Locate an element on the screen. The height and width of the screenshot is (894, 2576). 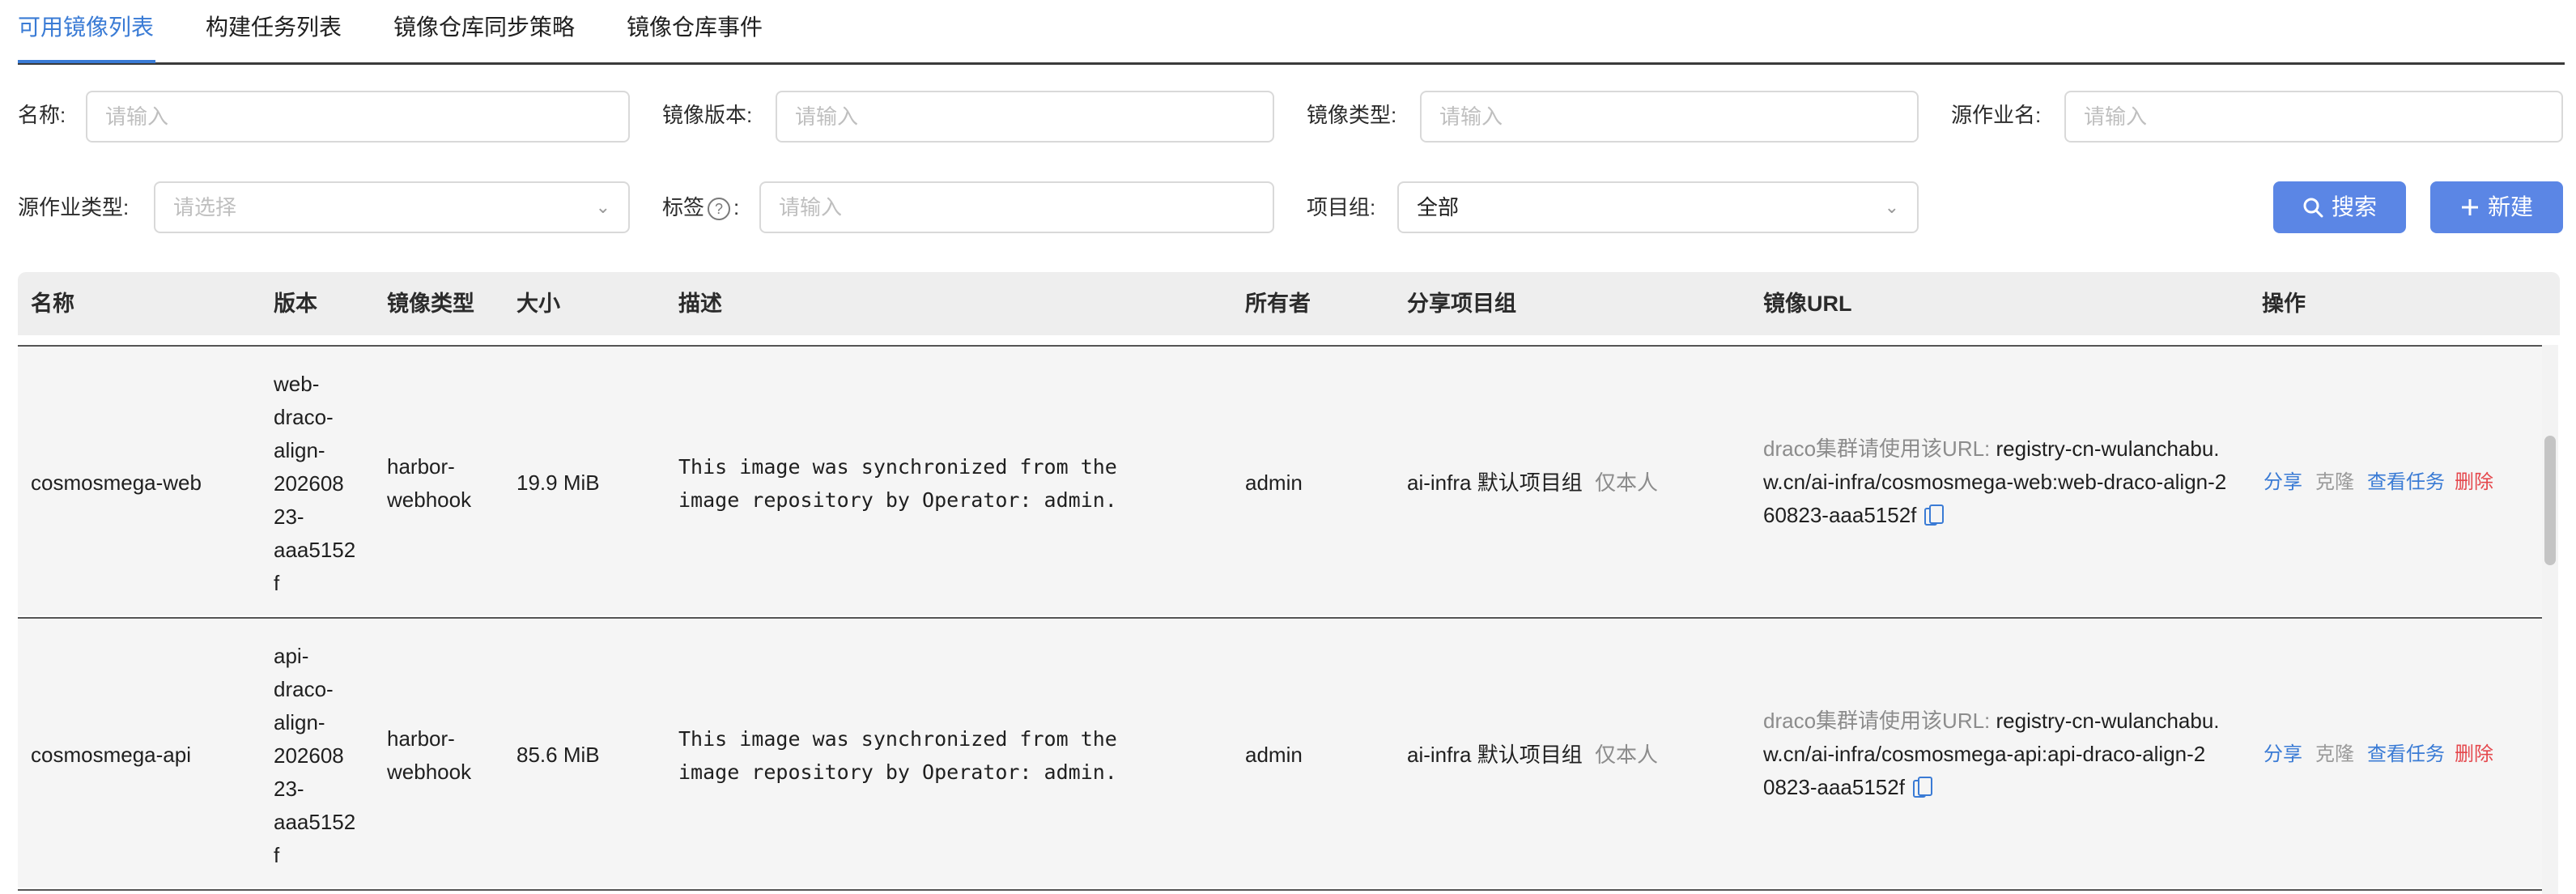
project-filter-label: 项目组: is located at coordinates (1341, 207).